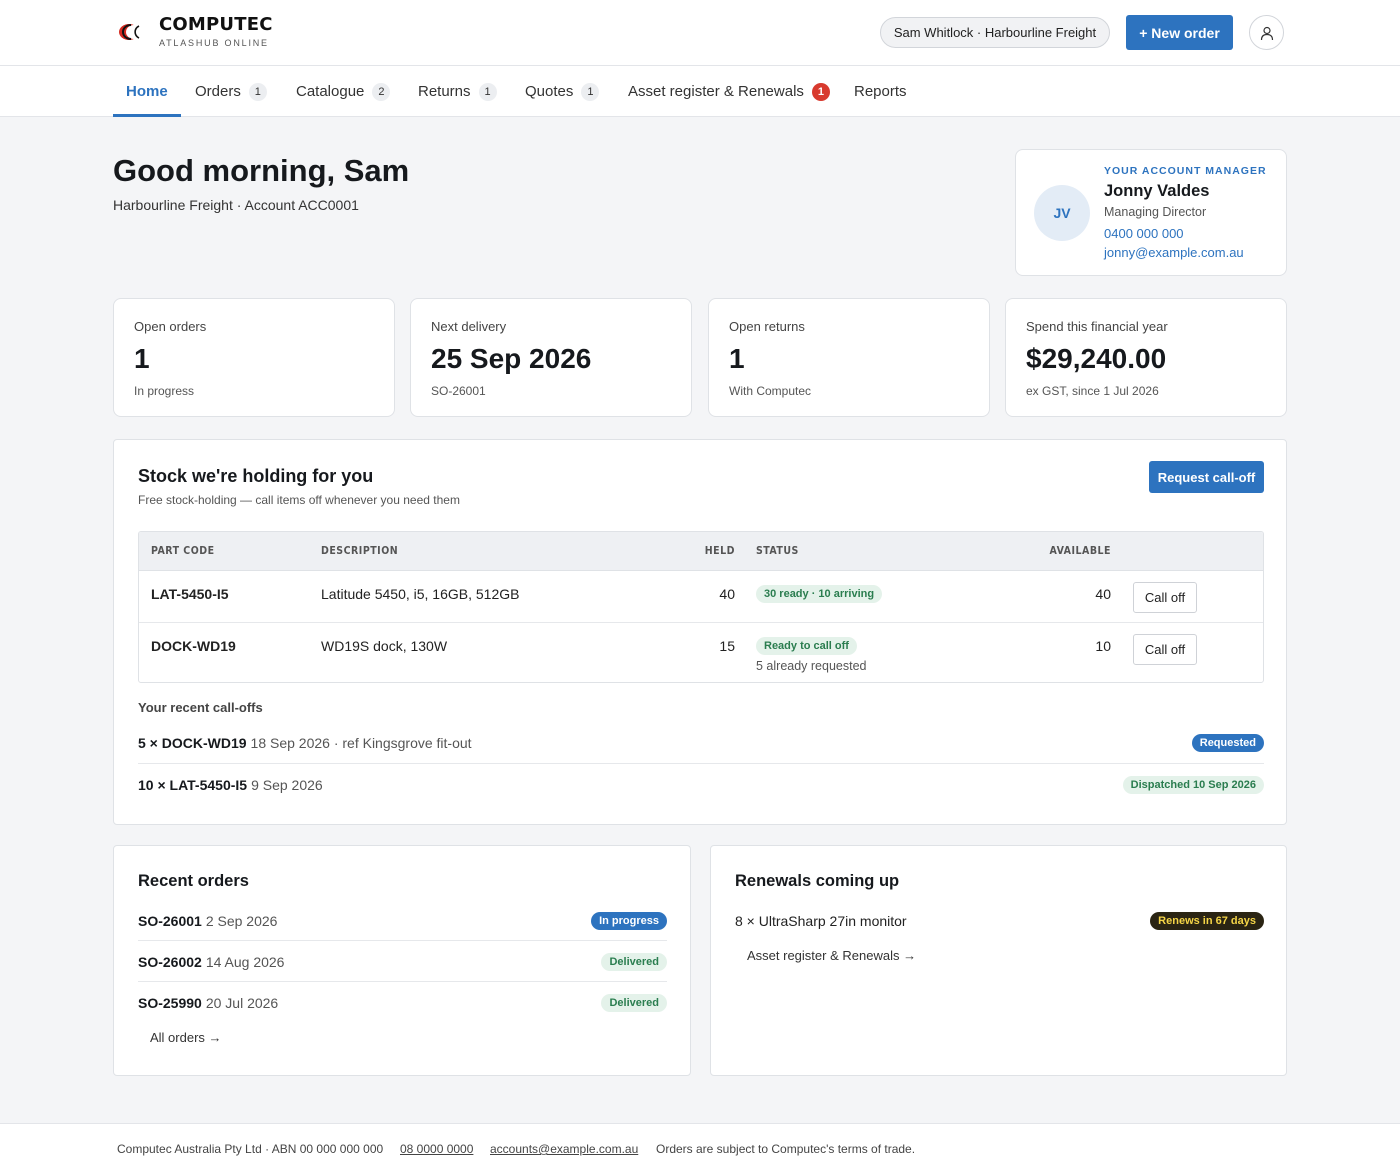 The height and width of the screenshot is (1172, 1400). What do you see at coordinates (420, 594) in the screenshot?
I see `part-description: Latitude 5450, i5, 16GB, 512GB` at bounding box center [420, 594].